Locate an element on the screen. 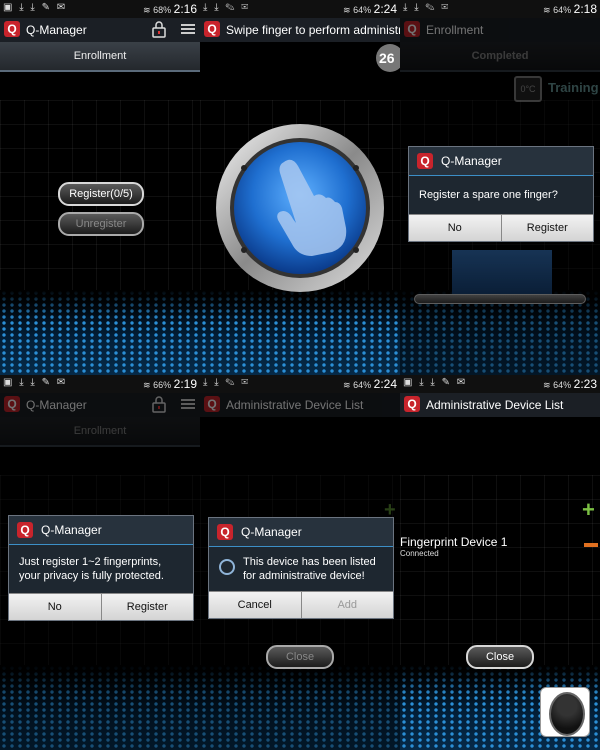 The width and height of the screenshot is (600, 750). countdown-badge: 26 is located at coordinates (388, 58).